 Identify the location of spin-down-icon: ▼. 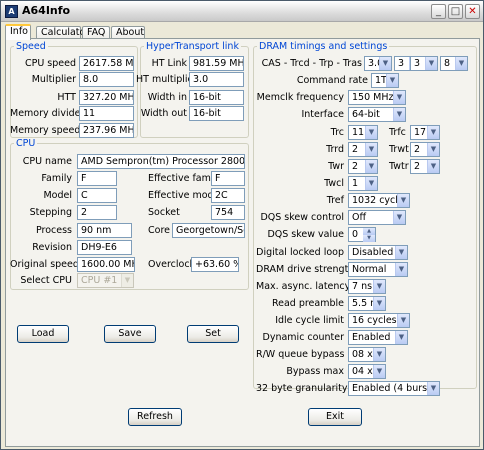
(369, 238).